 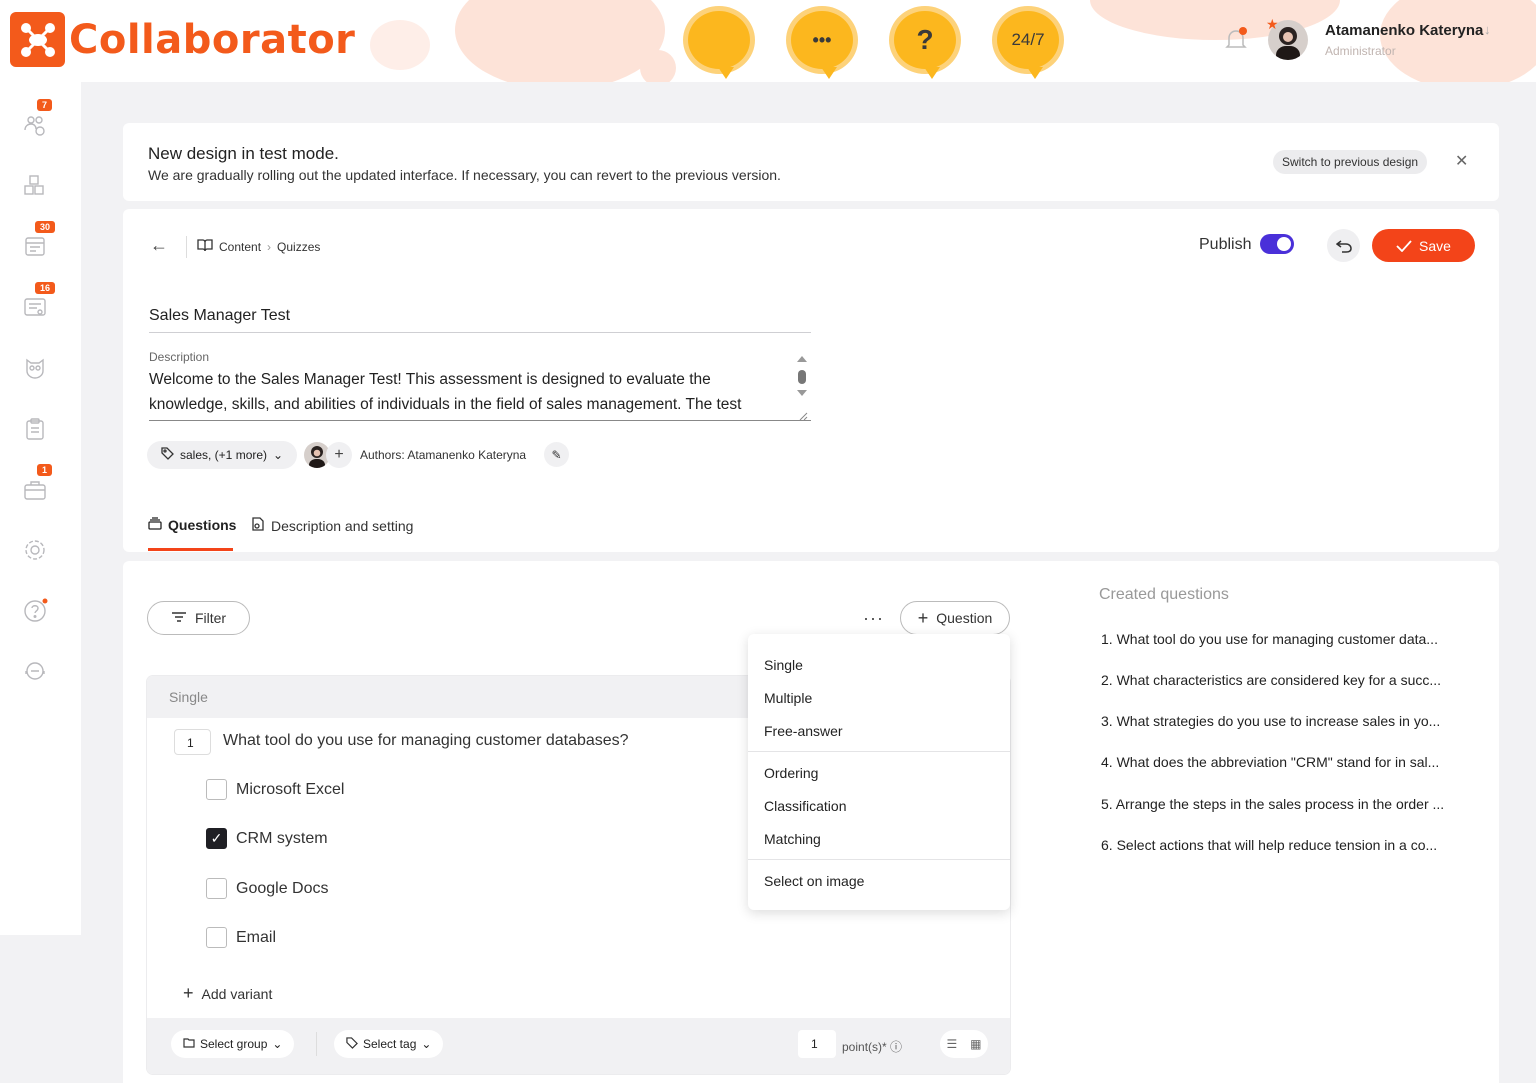 What do you see at coordinates (964, 1044) in the screenshot?
I see `view-toggle: ☰ ▦` at bounding box center [964, 1044].